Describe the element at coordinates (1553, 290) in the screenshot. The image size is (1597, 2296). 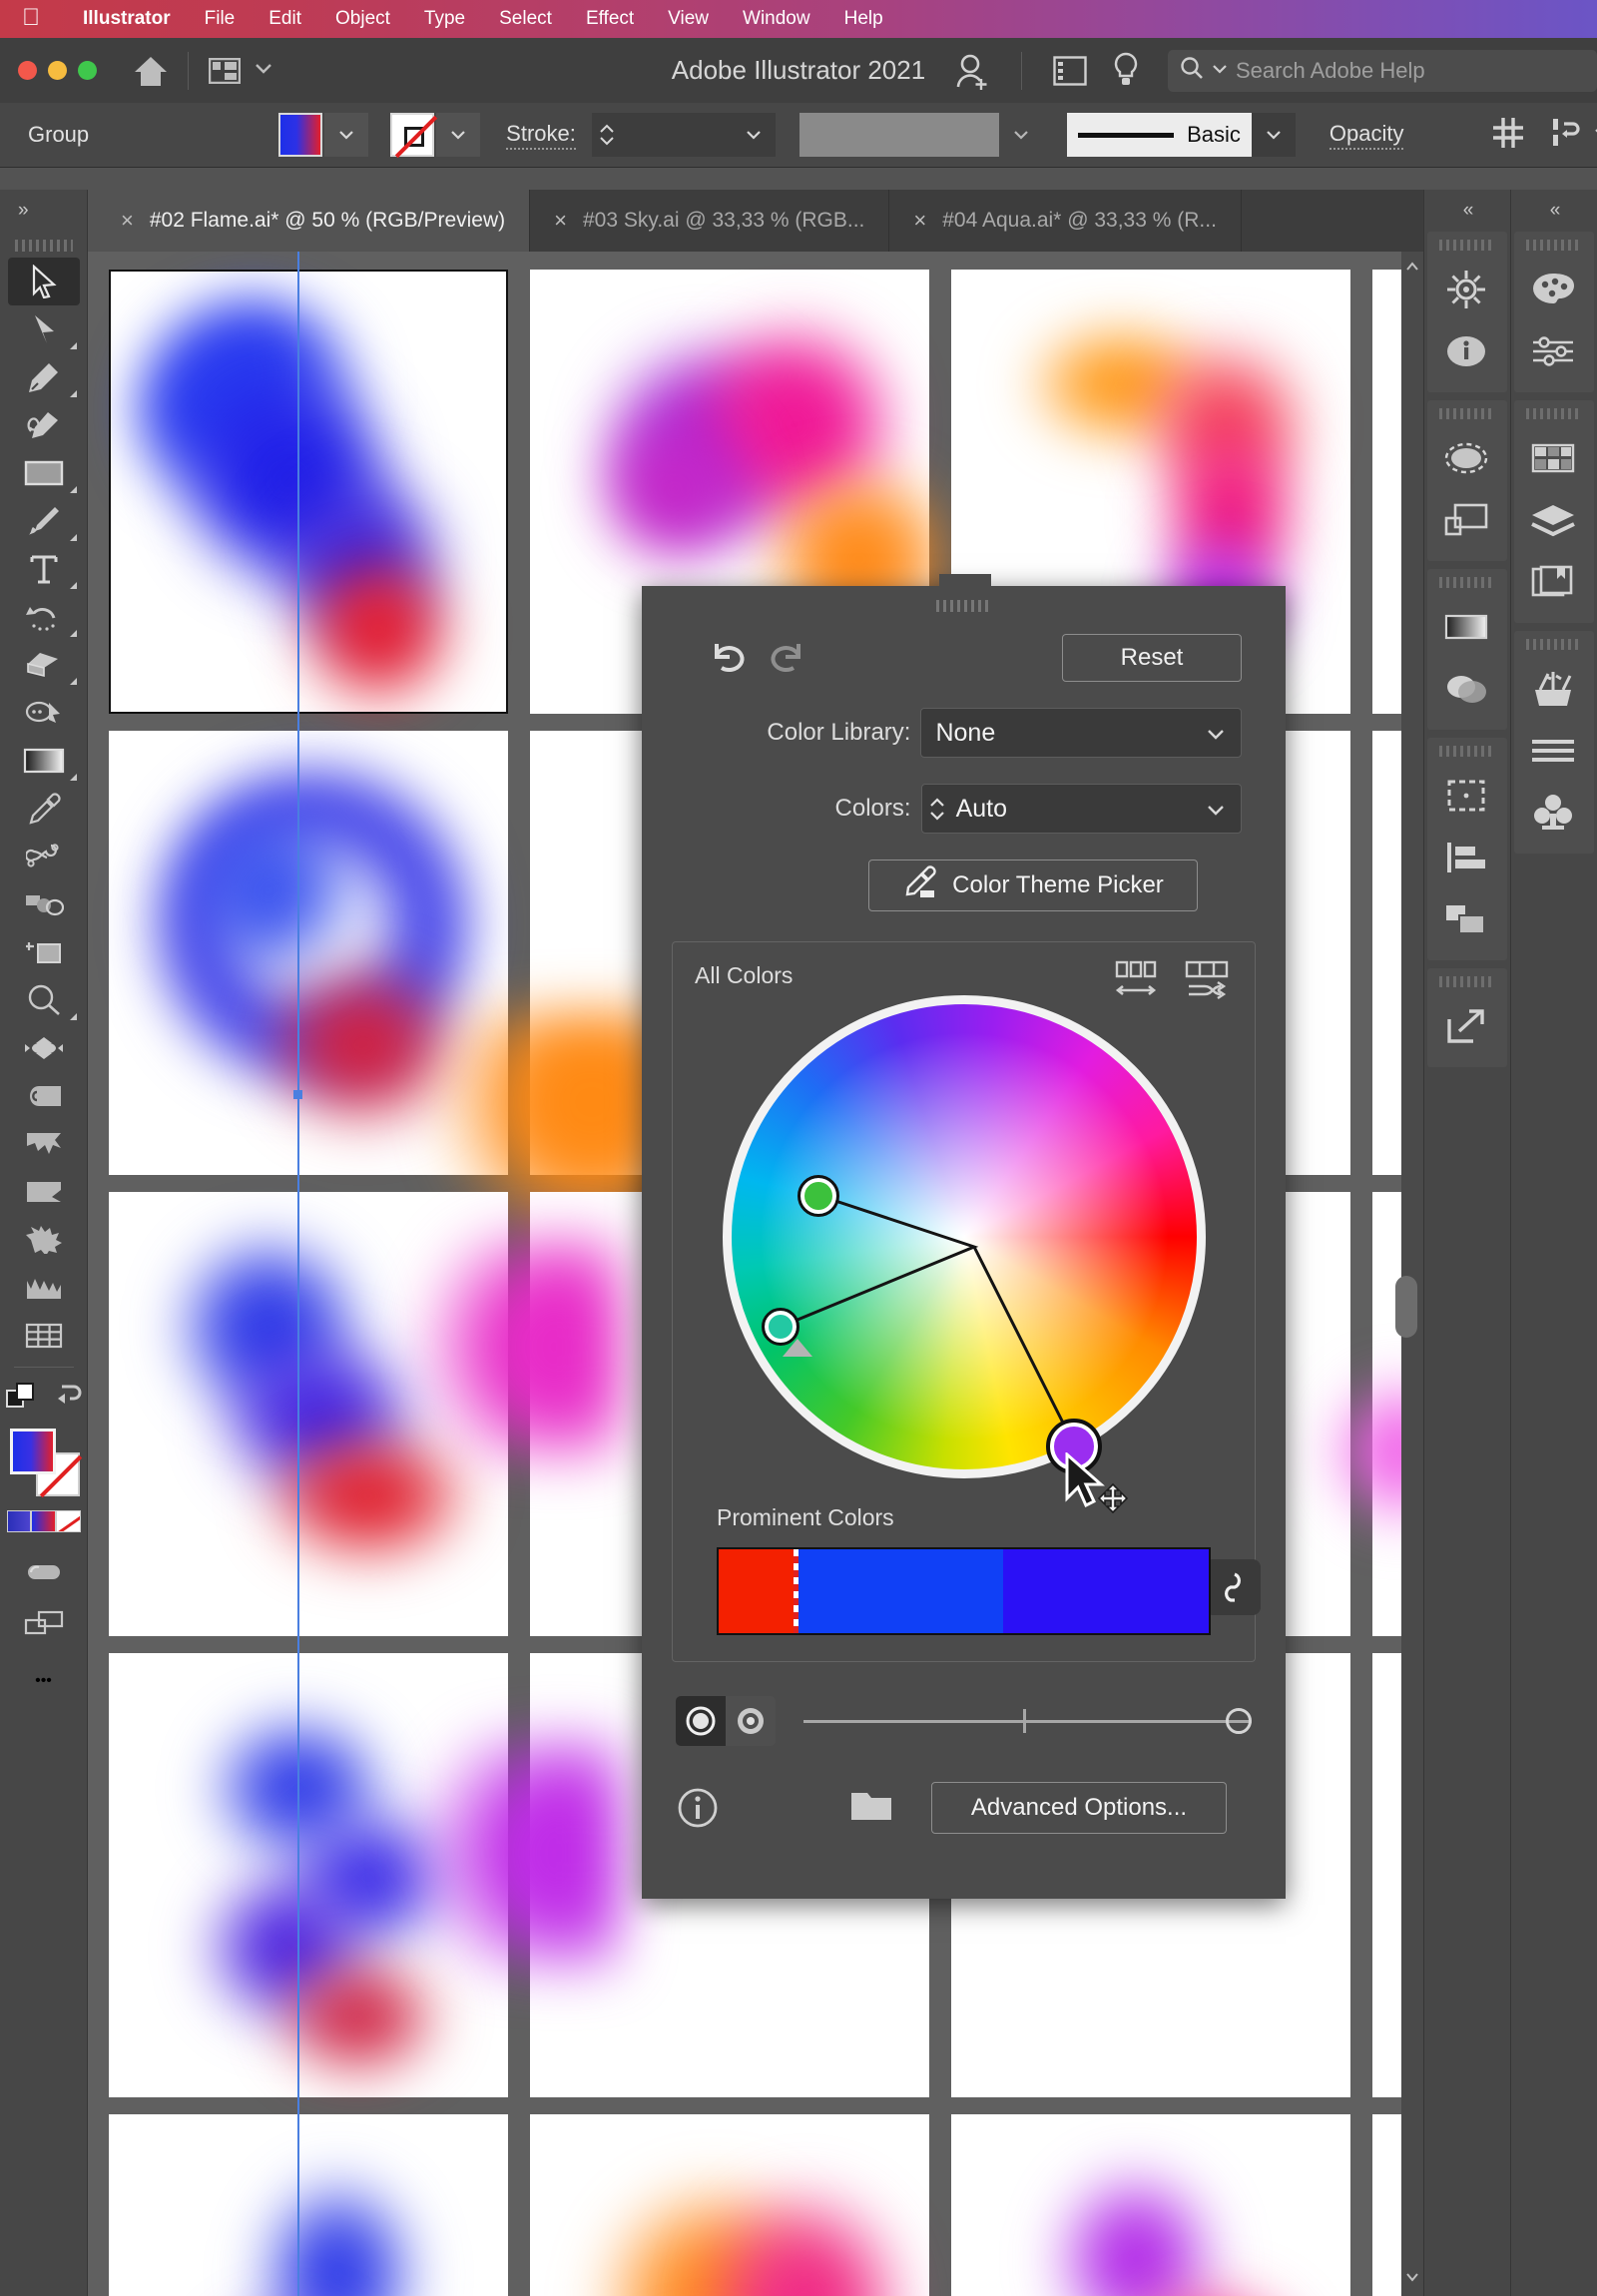
I see `color-panel-icon` at that location.